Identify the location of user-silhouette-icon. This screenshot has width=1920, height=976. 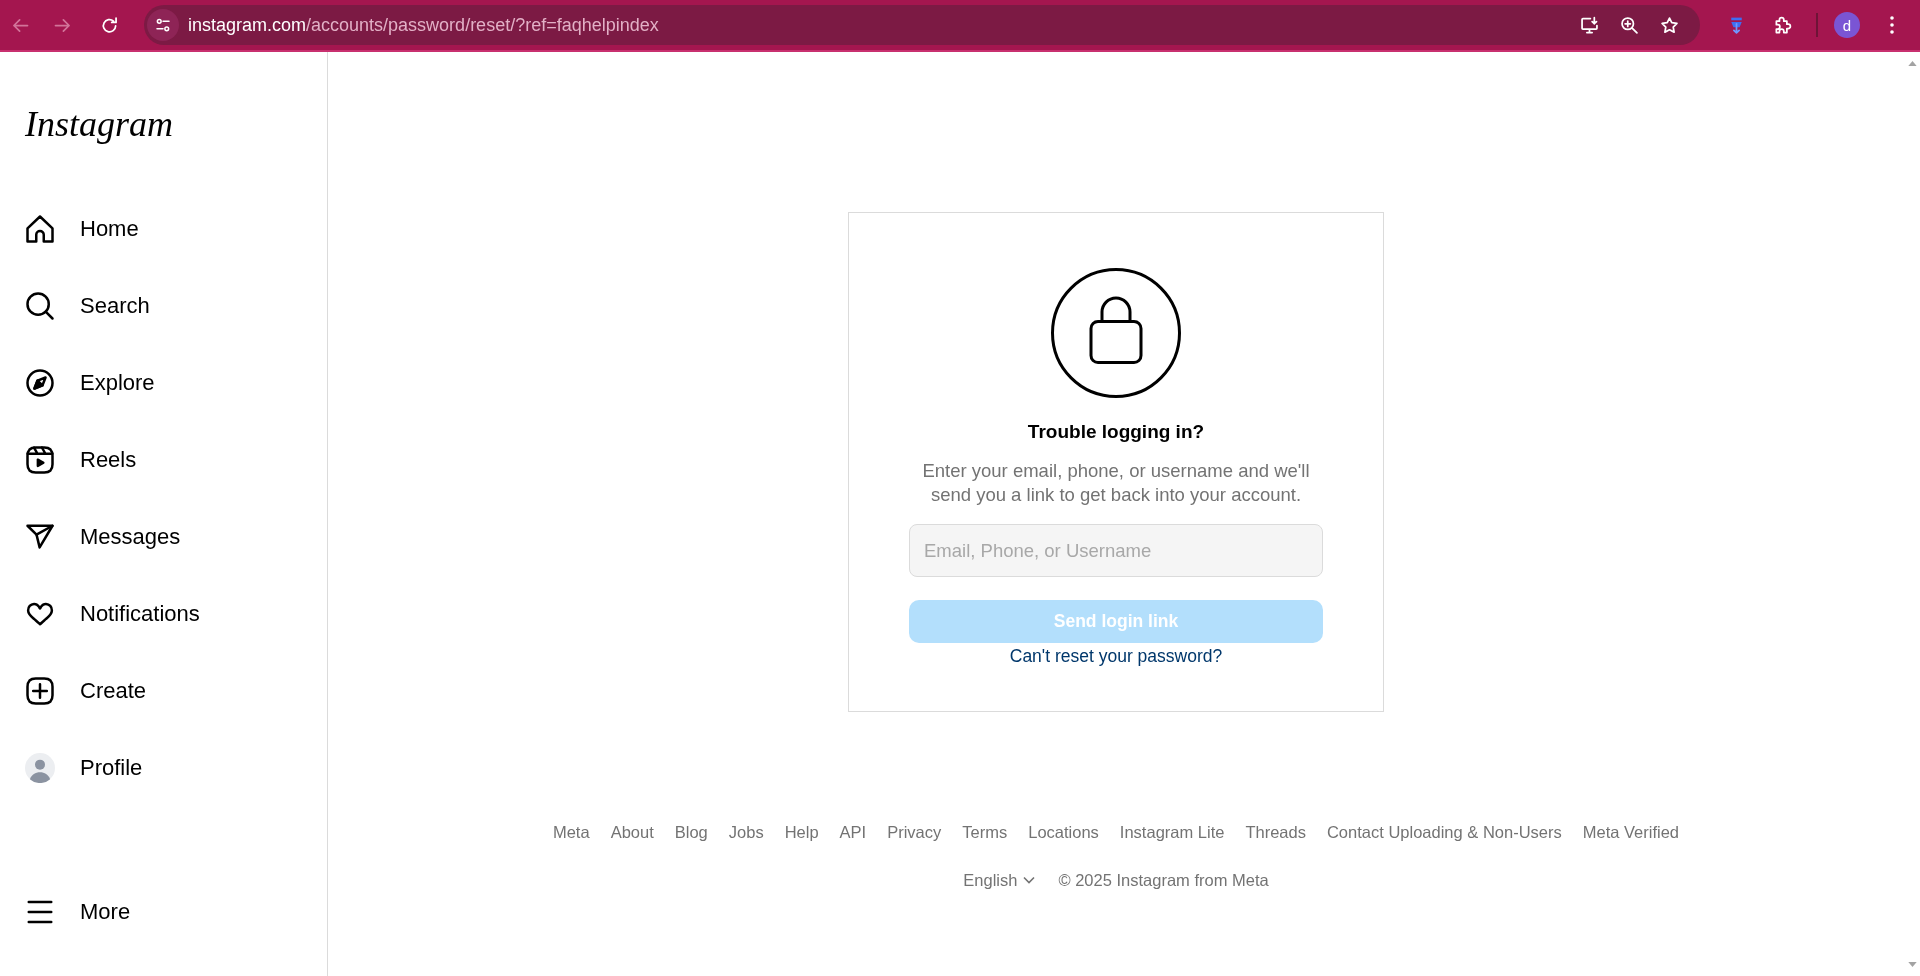
(40, 768).